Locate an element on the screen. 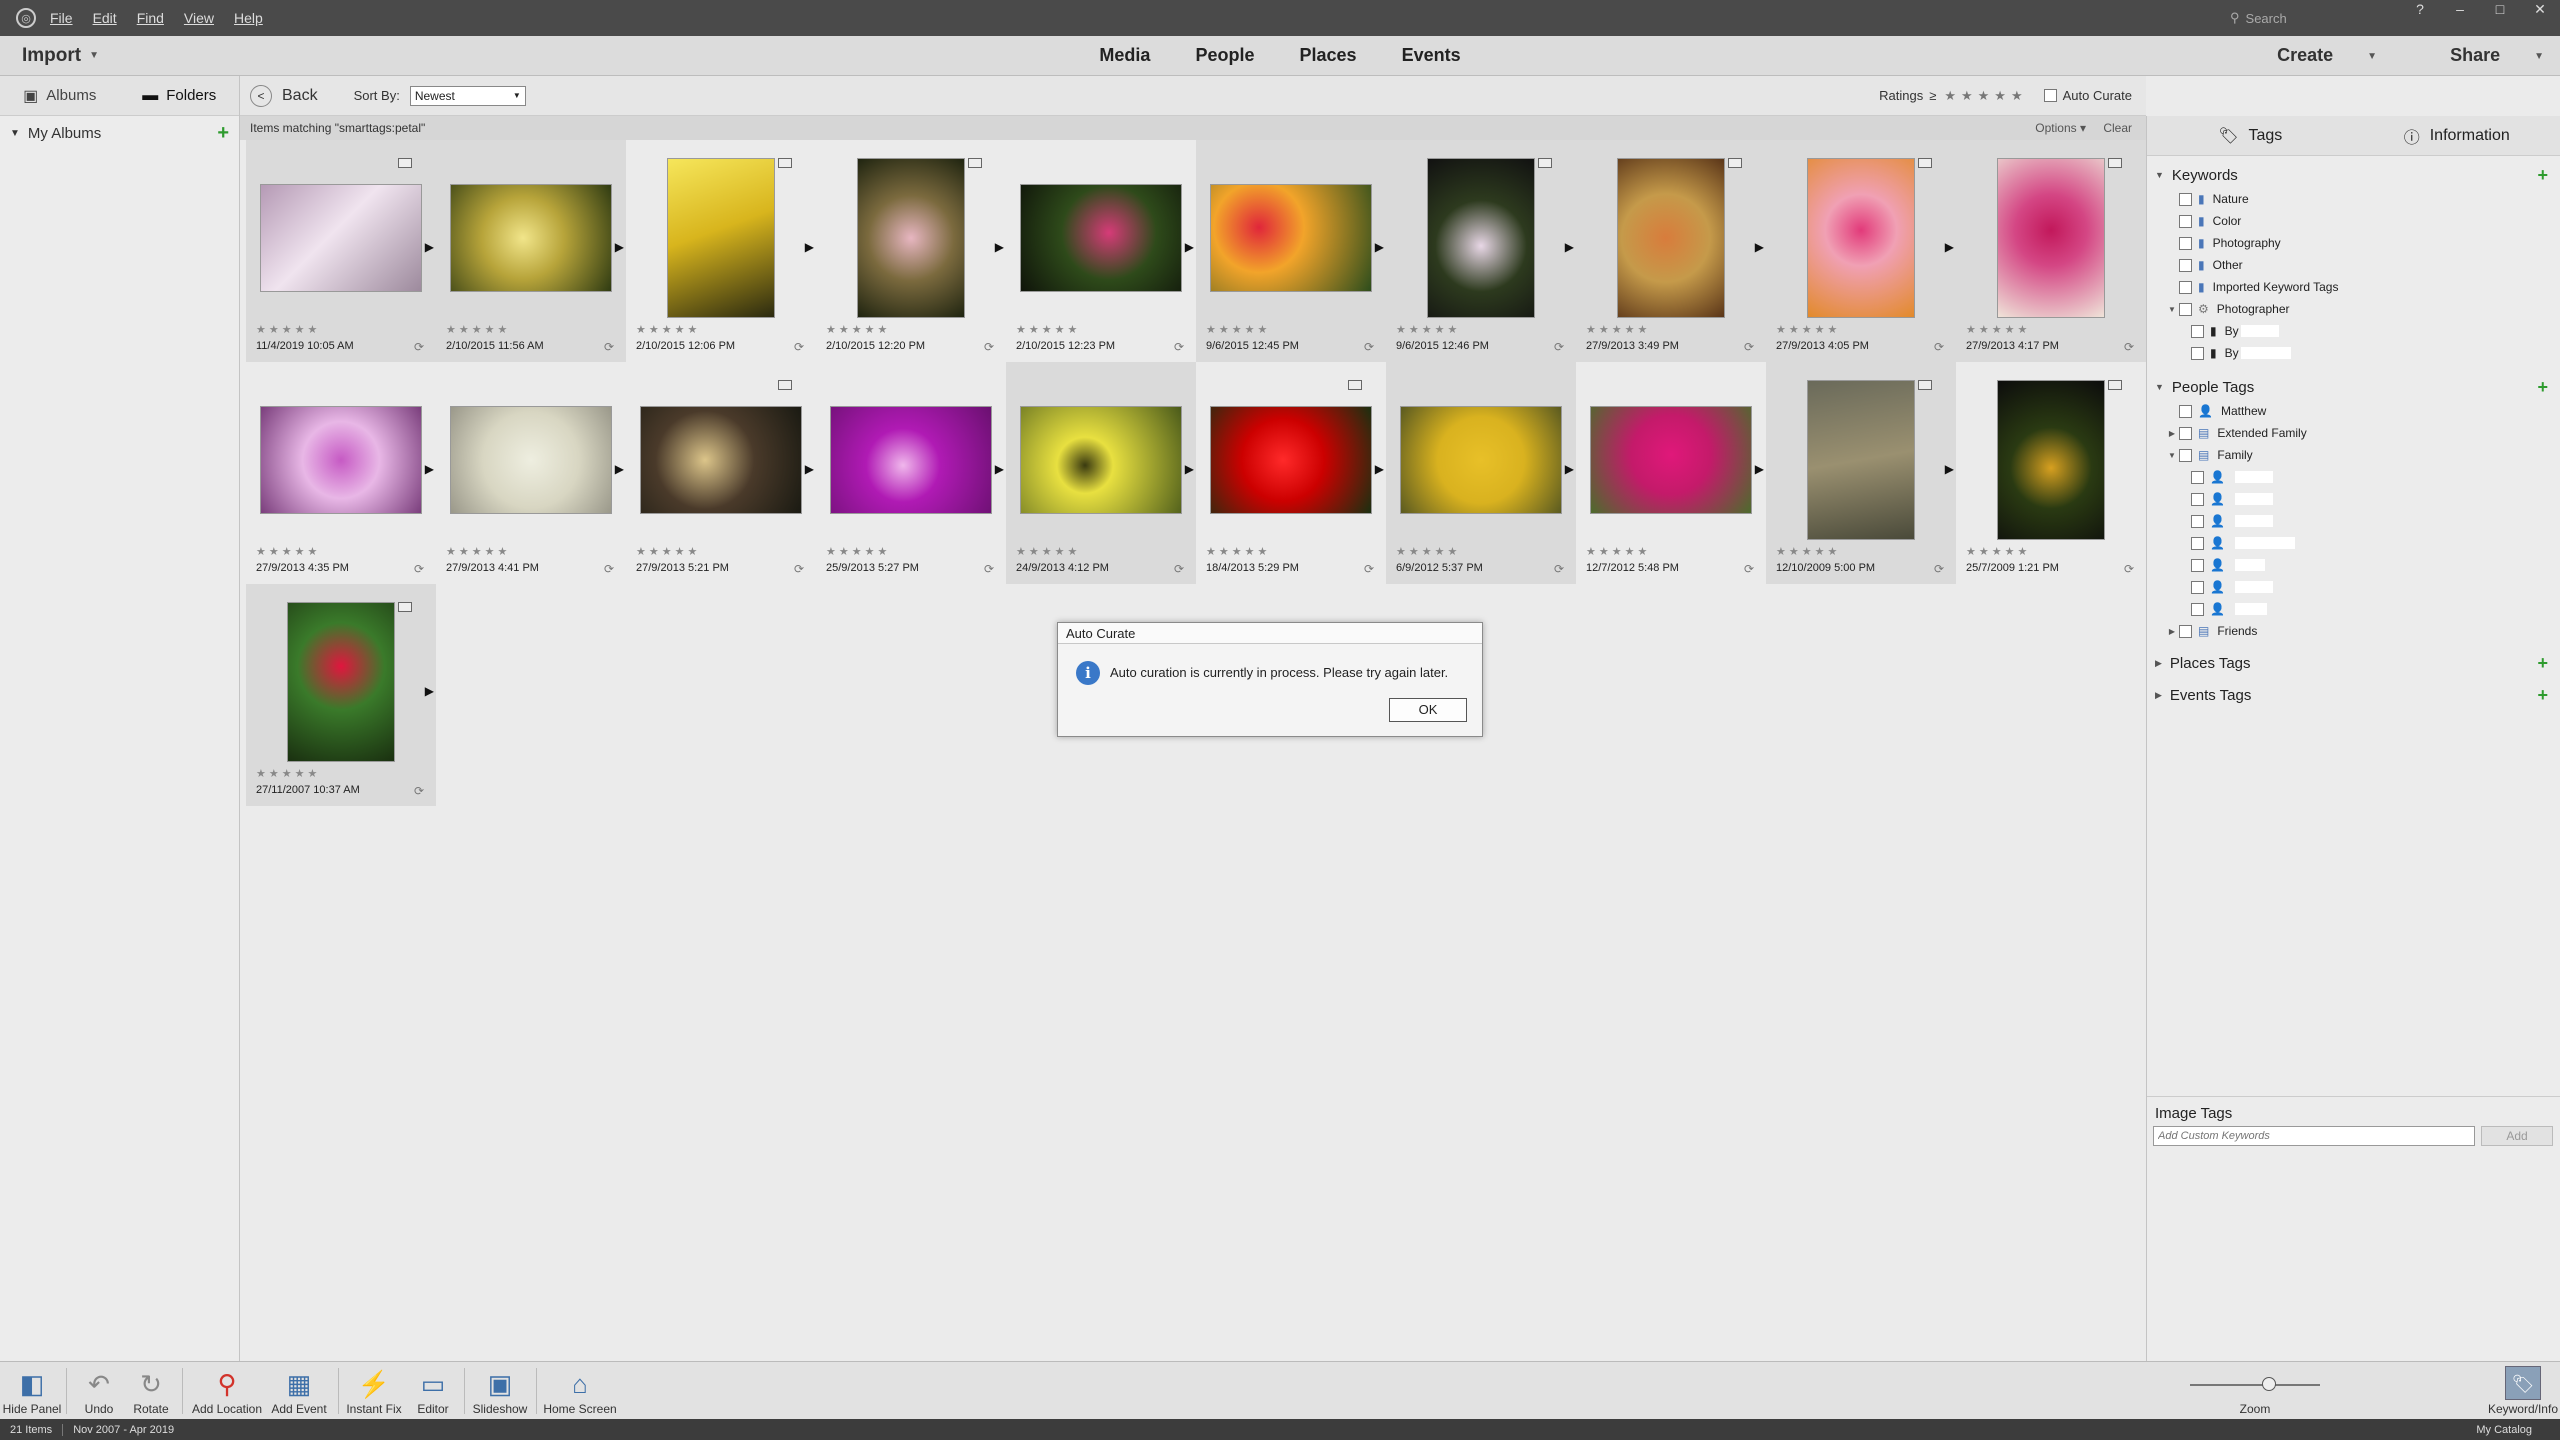  home-screen-button: ⌂ Home Screen is located at coordinates (580, 1391).